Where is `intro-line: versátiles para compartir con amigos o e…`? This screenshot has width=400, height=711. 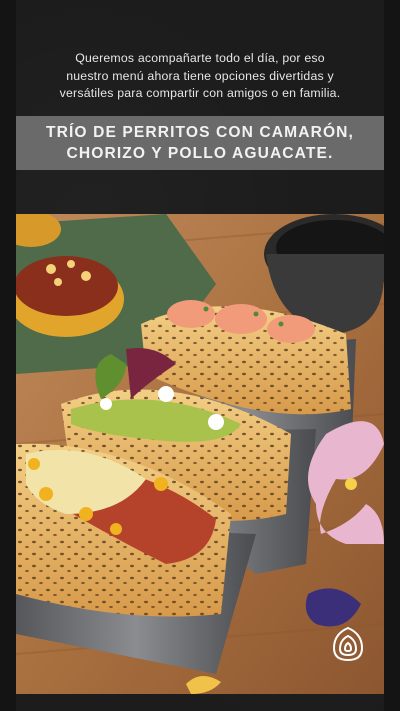 intro-line: versátiles para compartir con amigos o e… is located at coordinates (200, 93).